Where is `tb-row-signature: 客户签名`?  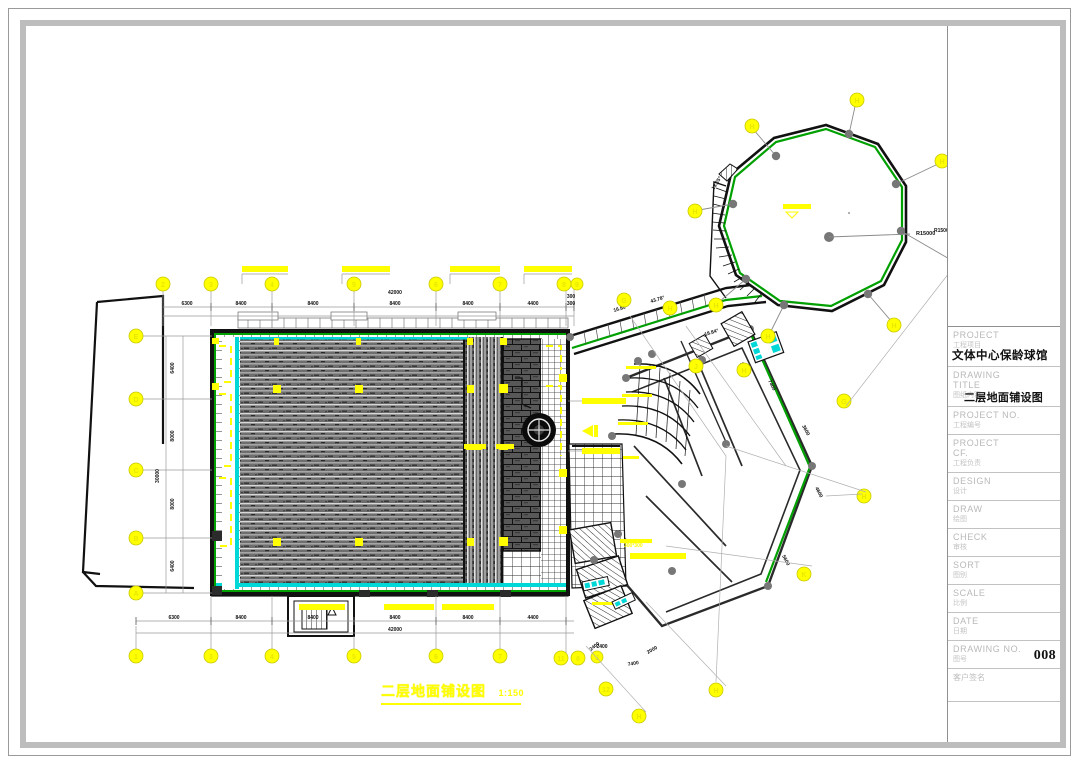
tb-row-signature: 客户签名 is located at coordinates (1004, 685).